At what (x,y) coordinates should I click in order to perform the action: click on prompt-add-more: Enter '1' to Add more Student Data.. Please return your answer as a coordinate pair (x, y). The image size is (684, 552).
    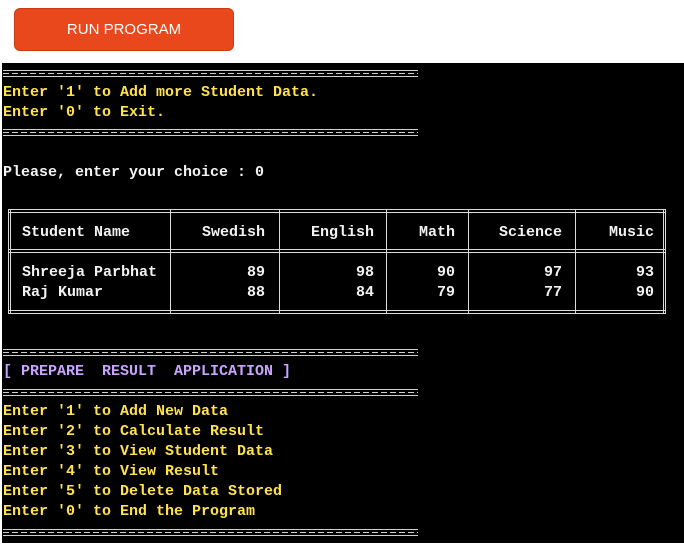
    Looking at the image, I should click on (161, 92).